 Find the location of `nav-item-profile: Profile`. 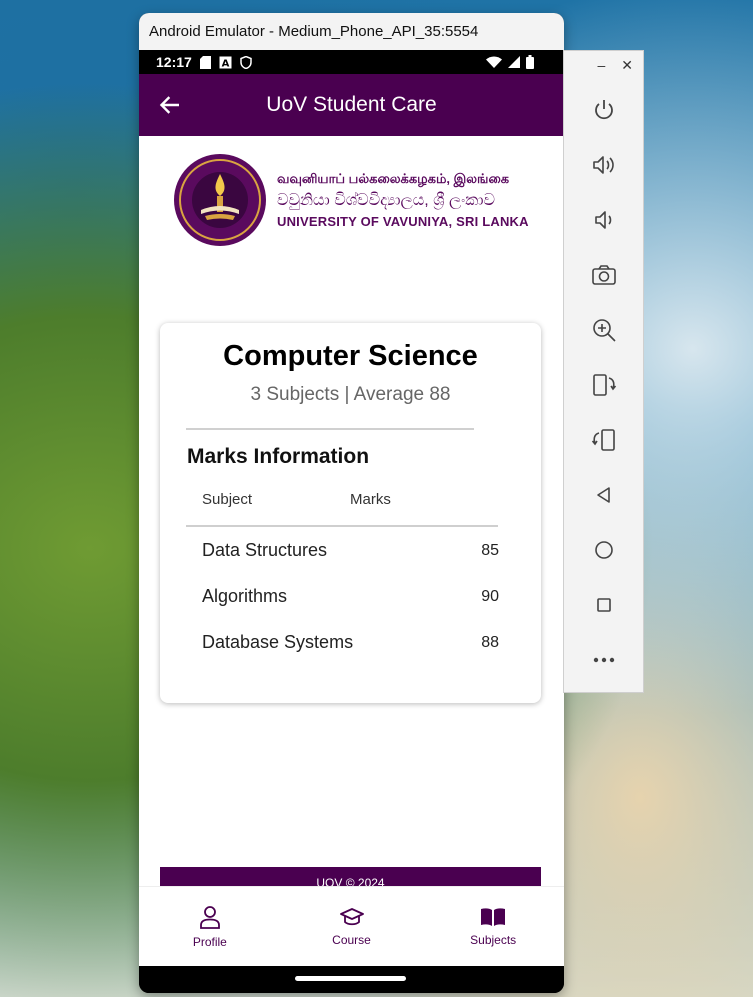

nav-item-profile: Profile is located at coordinates (210, 926).